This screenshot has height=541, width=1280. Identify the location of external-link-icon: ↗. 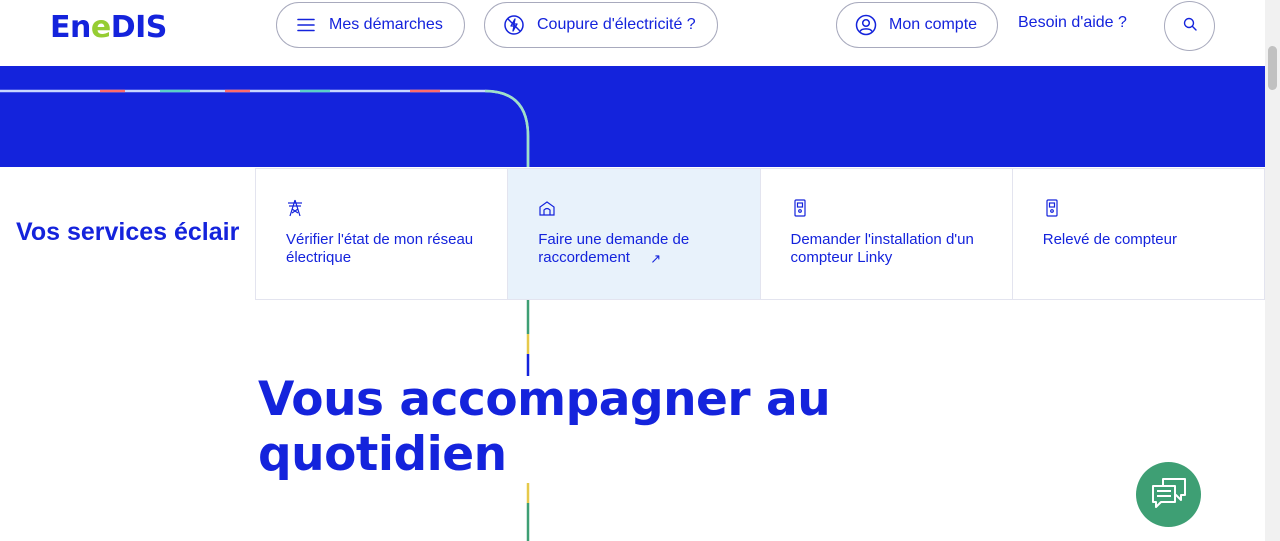
(656, 258).